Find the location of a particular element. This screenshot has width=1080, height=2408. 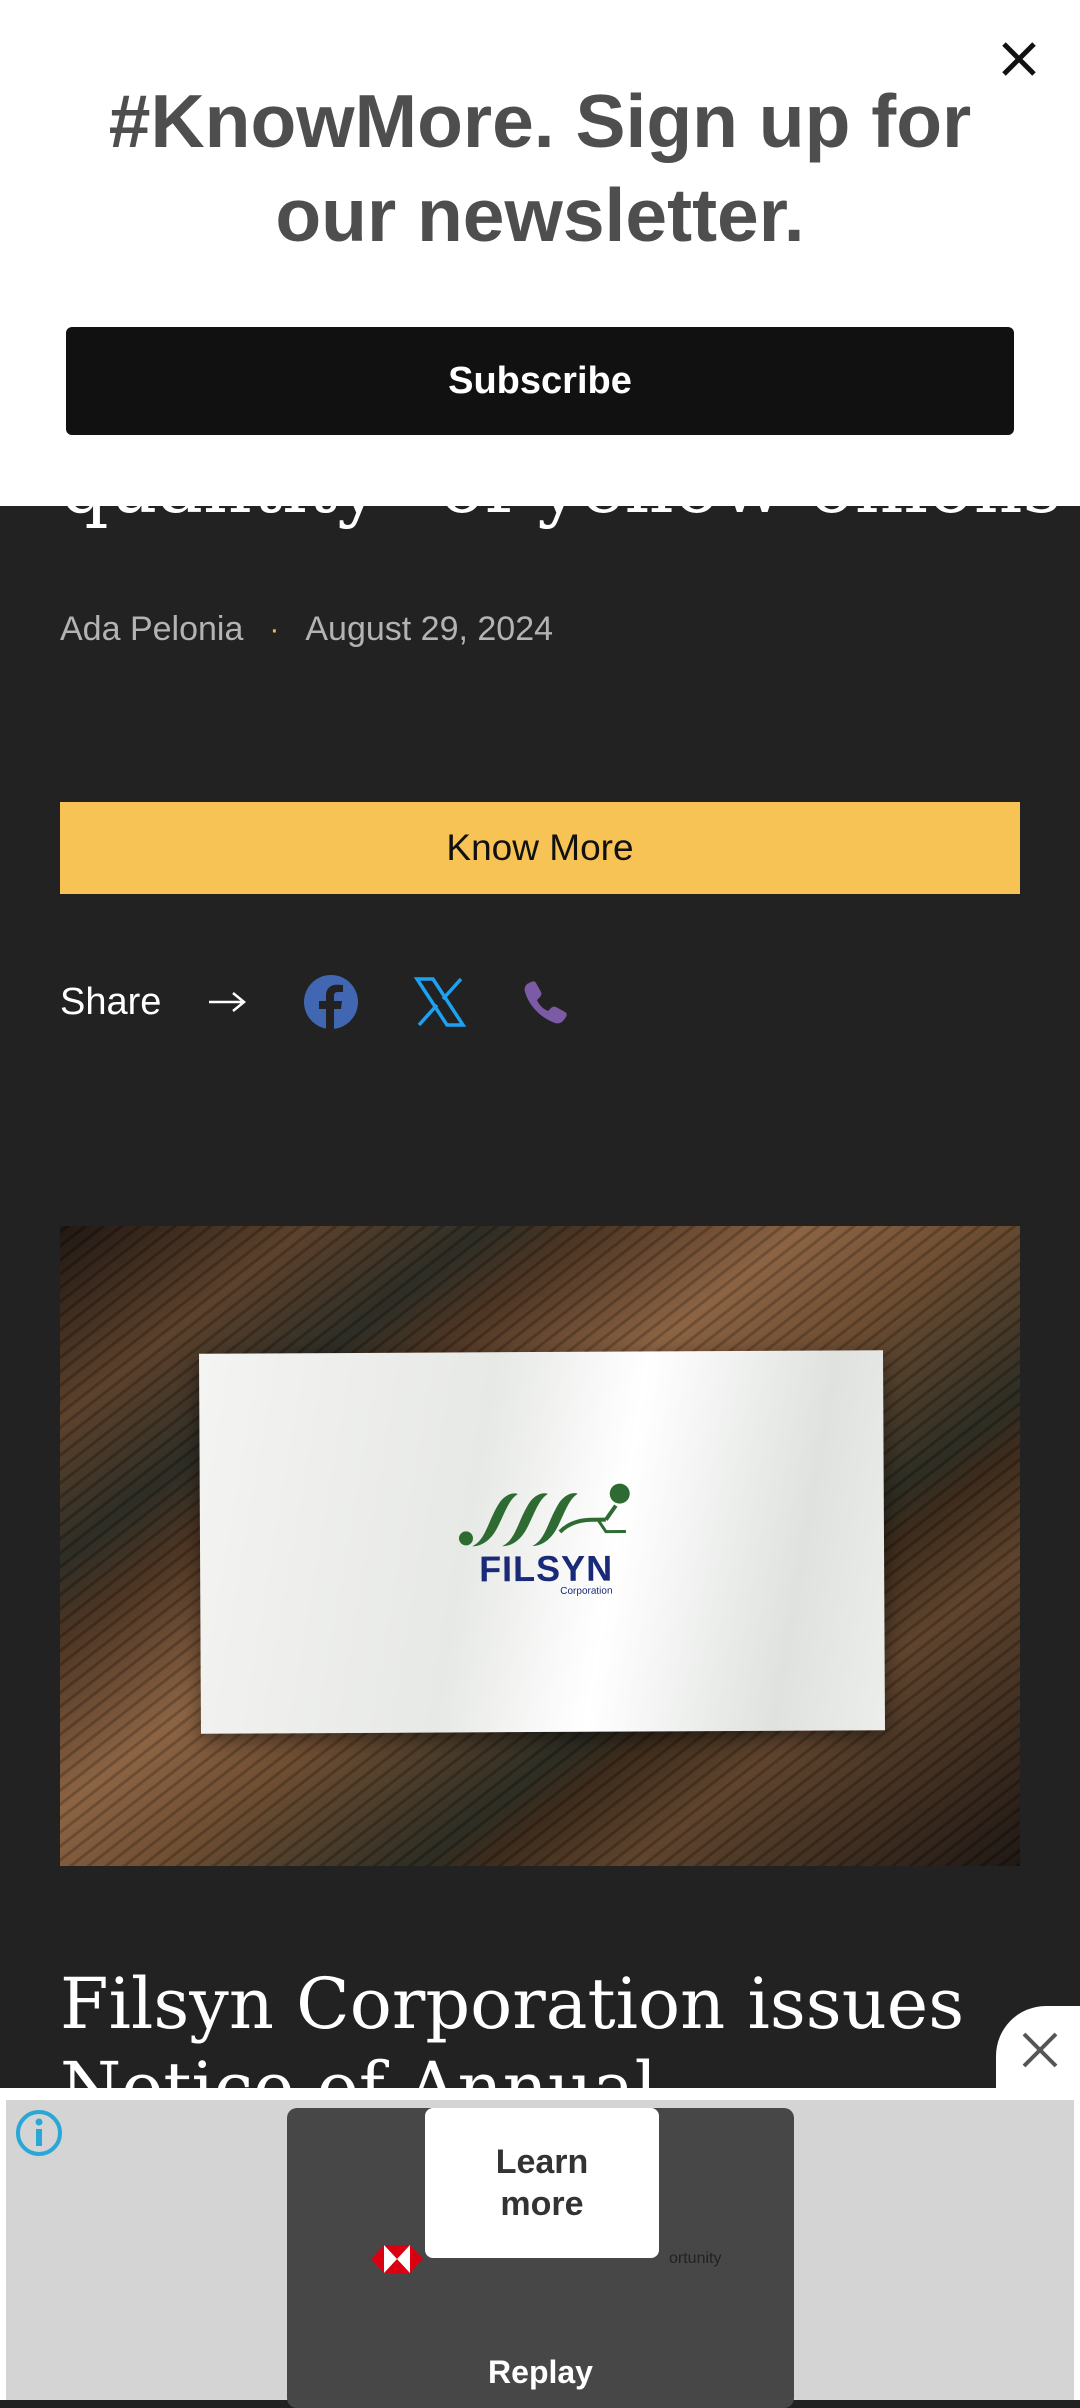

filsyn-logo: FILSYN Corporation is located at coordinates (546, 1540).